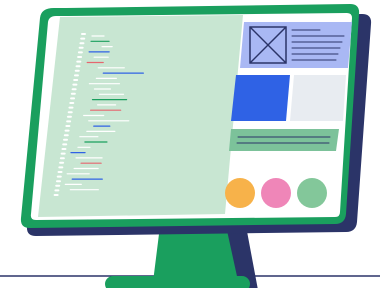  I want to click on gray-content-tile, so click(318, 98).